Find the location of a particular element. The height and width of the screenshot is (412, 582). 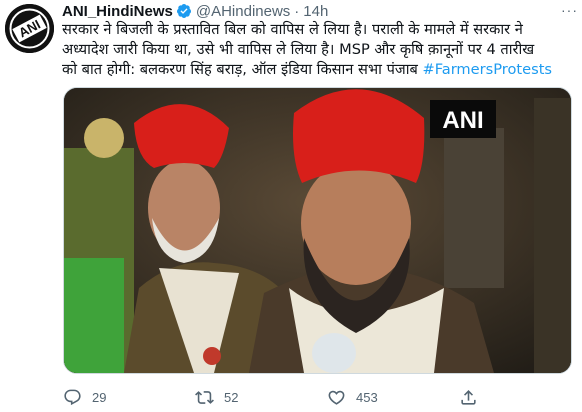

reply-button: 29 is located at coordinates (129, 397).